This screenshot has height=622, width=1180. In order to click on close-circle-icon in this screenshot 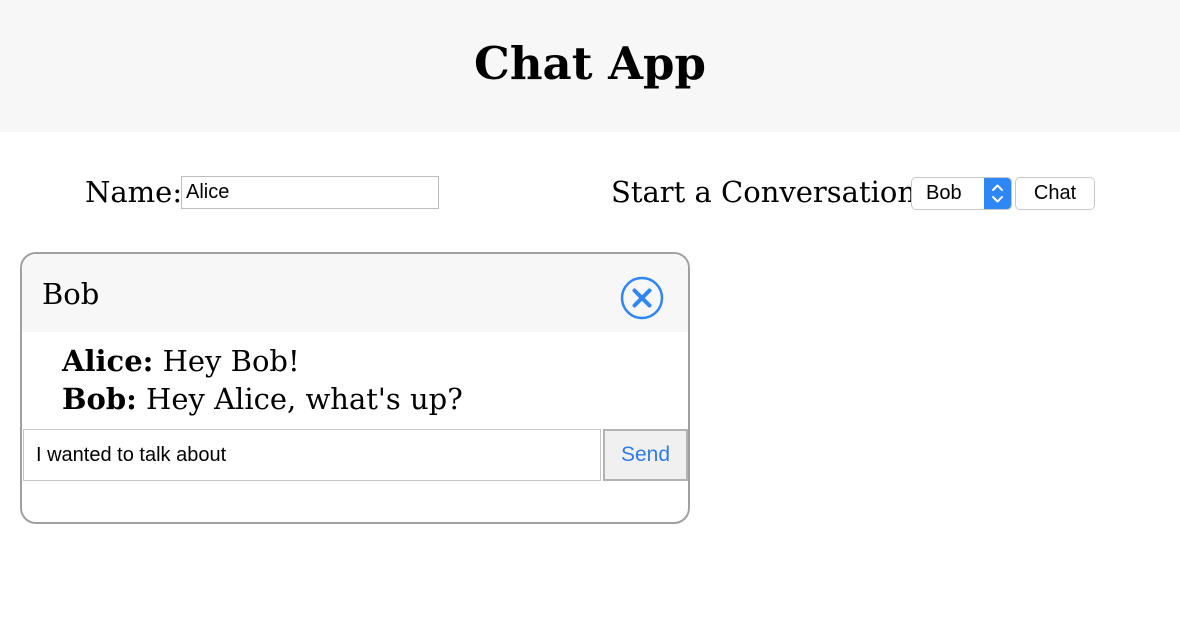, I will do `click(642, 298)`.